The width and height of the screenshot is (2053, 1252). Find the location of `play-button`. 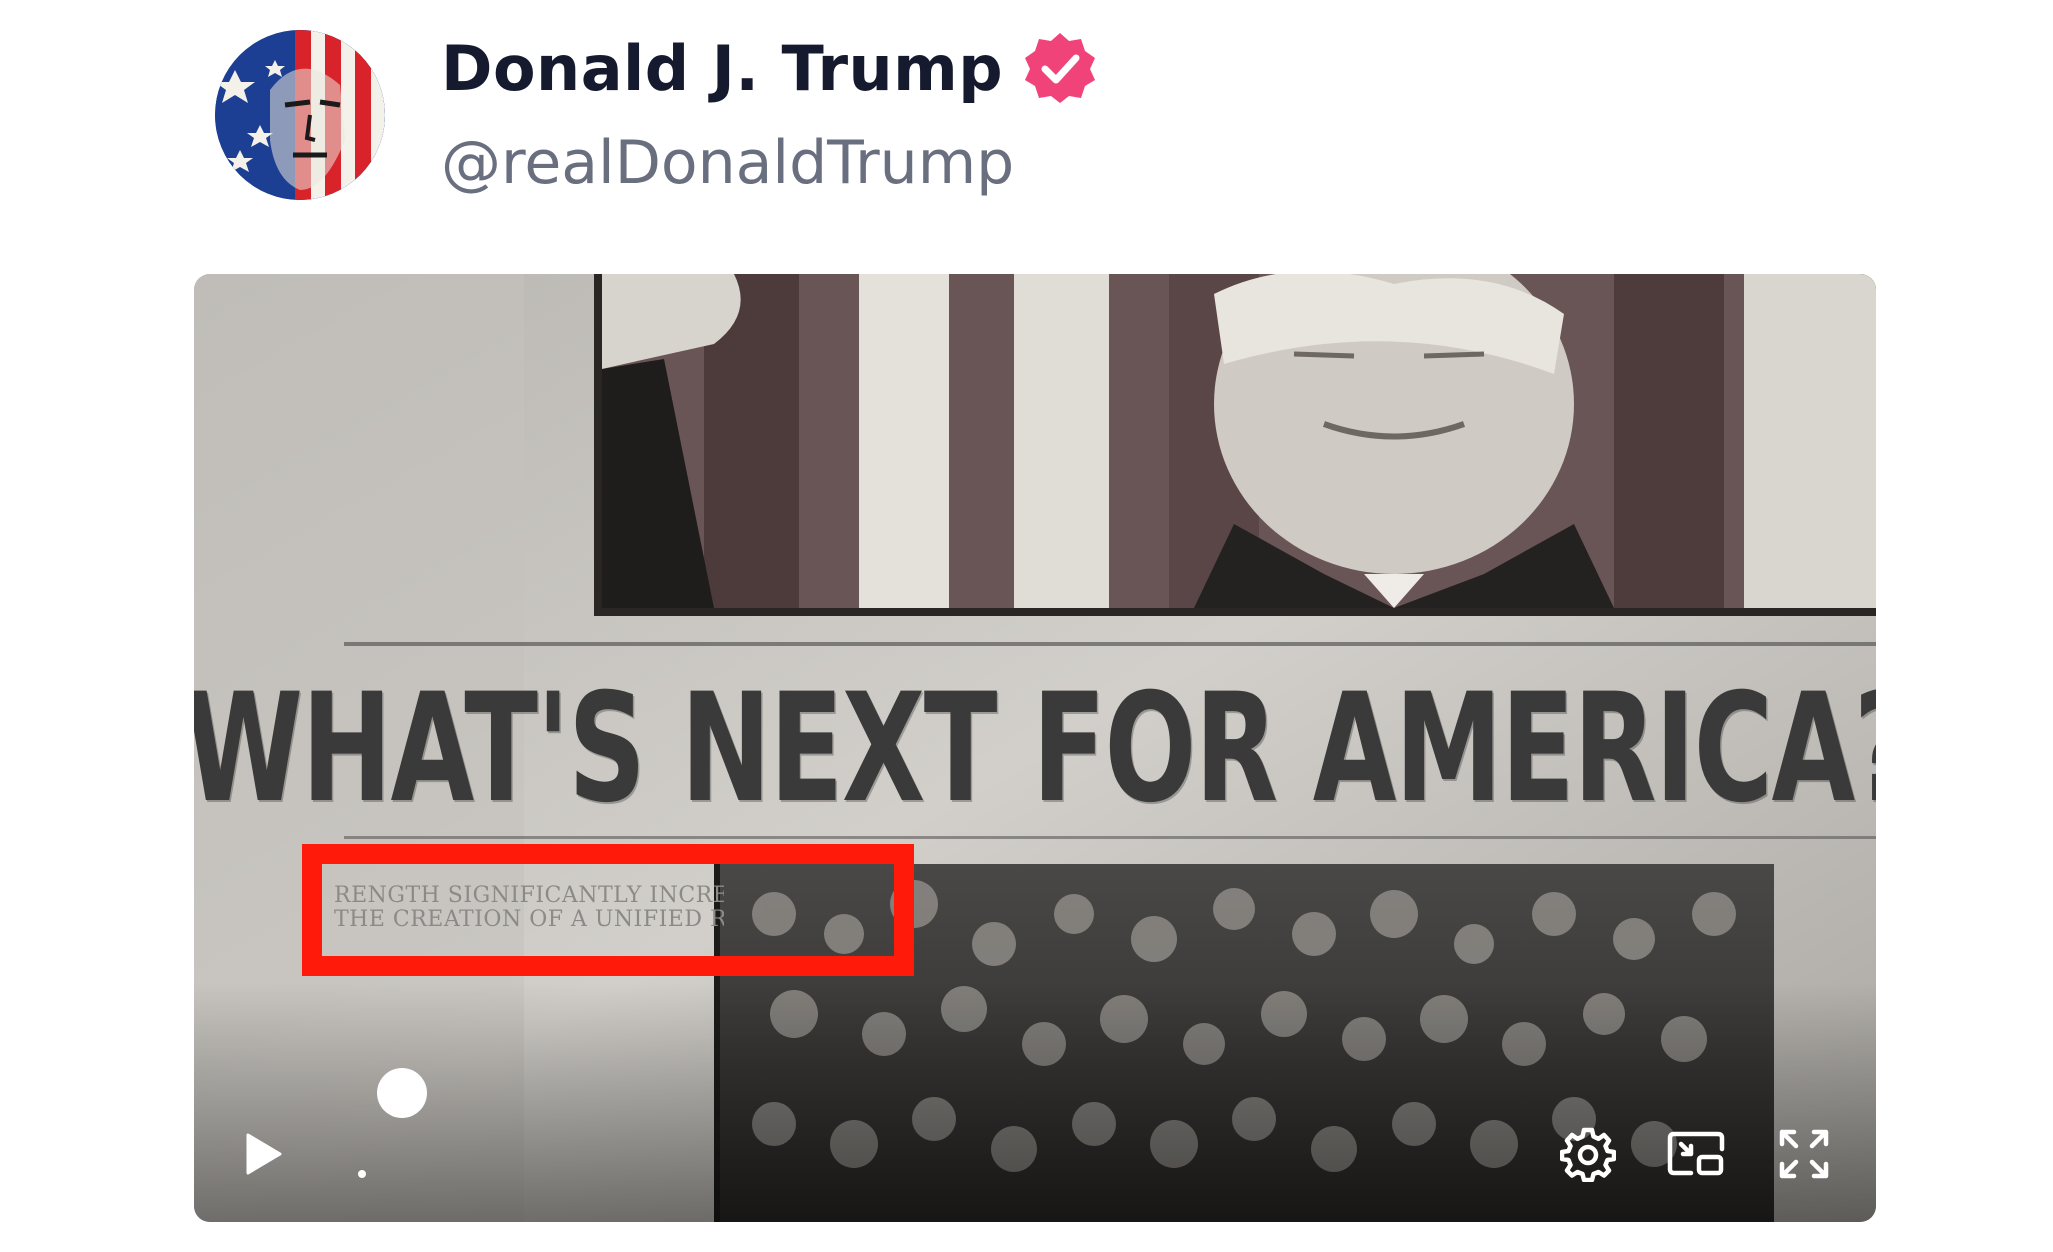

play-button is located at coordinates (262, 1154).